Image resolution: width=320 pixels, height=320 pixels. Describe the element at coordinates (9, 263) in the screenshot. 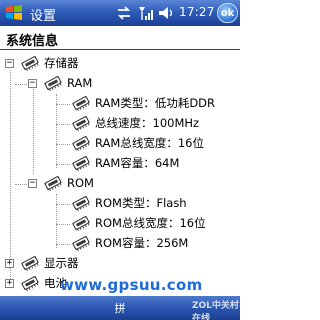

I see `display-expander: +` at that location.